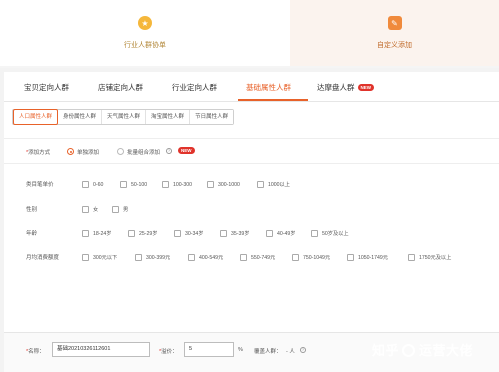 The width and height of the screenshot is (499, 372). Describe the element at coordinates (240, 350) in the screenshot. I see `bid-unit: %` at that location.